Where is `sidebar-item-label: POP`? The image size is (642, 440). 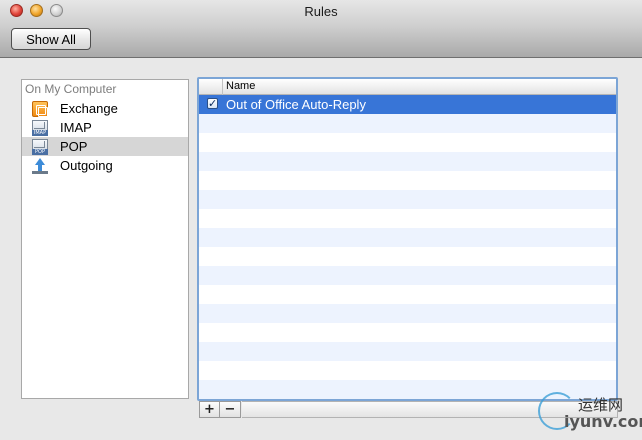 sidebar-item-label: POP is located at coordinates (74, 146).